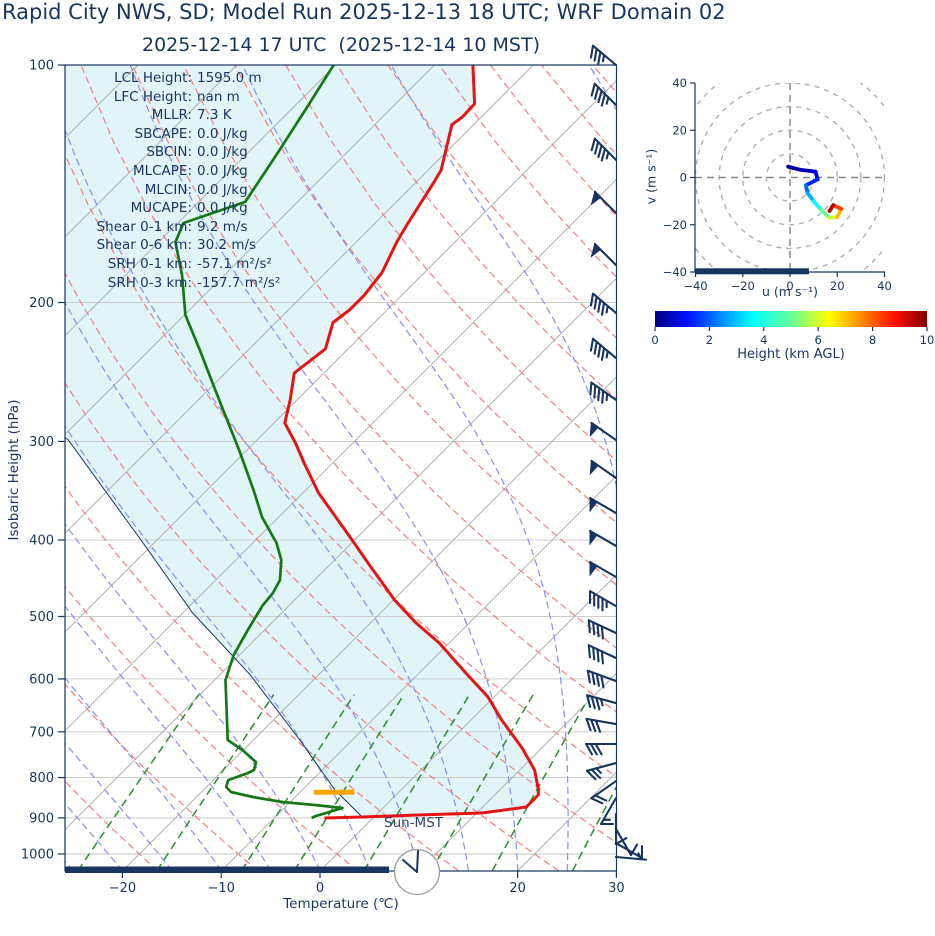  I want to click on pressure-tick-label: 600, so click(41, 679).